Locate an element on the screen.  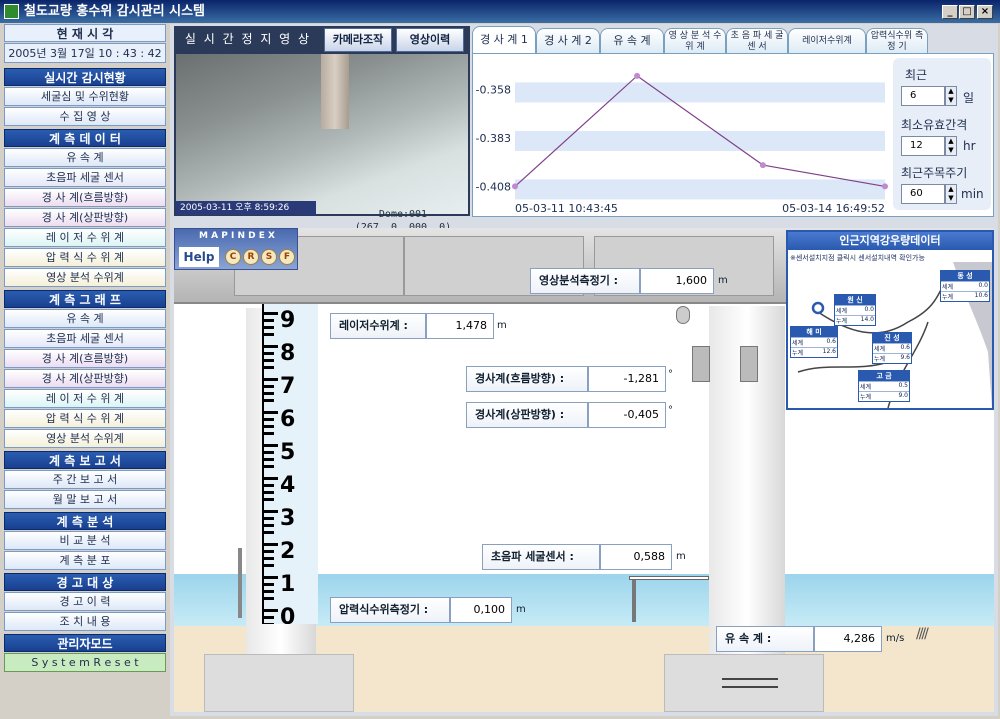
tab-ultrasonic: 초 음 파 세 굴 센 서 is located at coordinates (757, 41).